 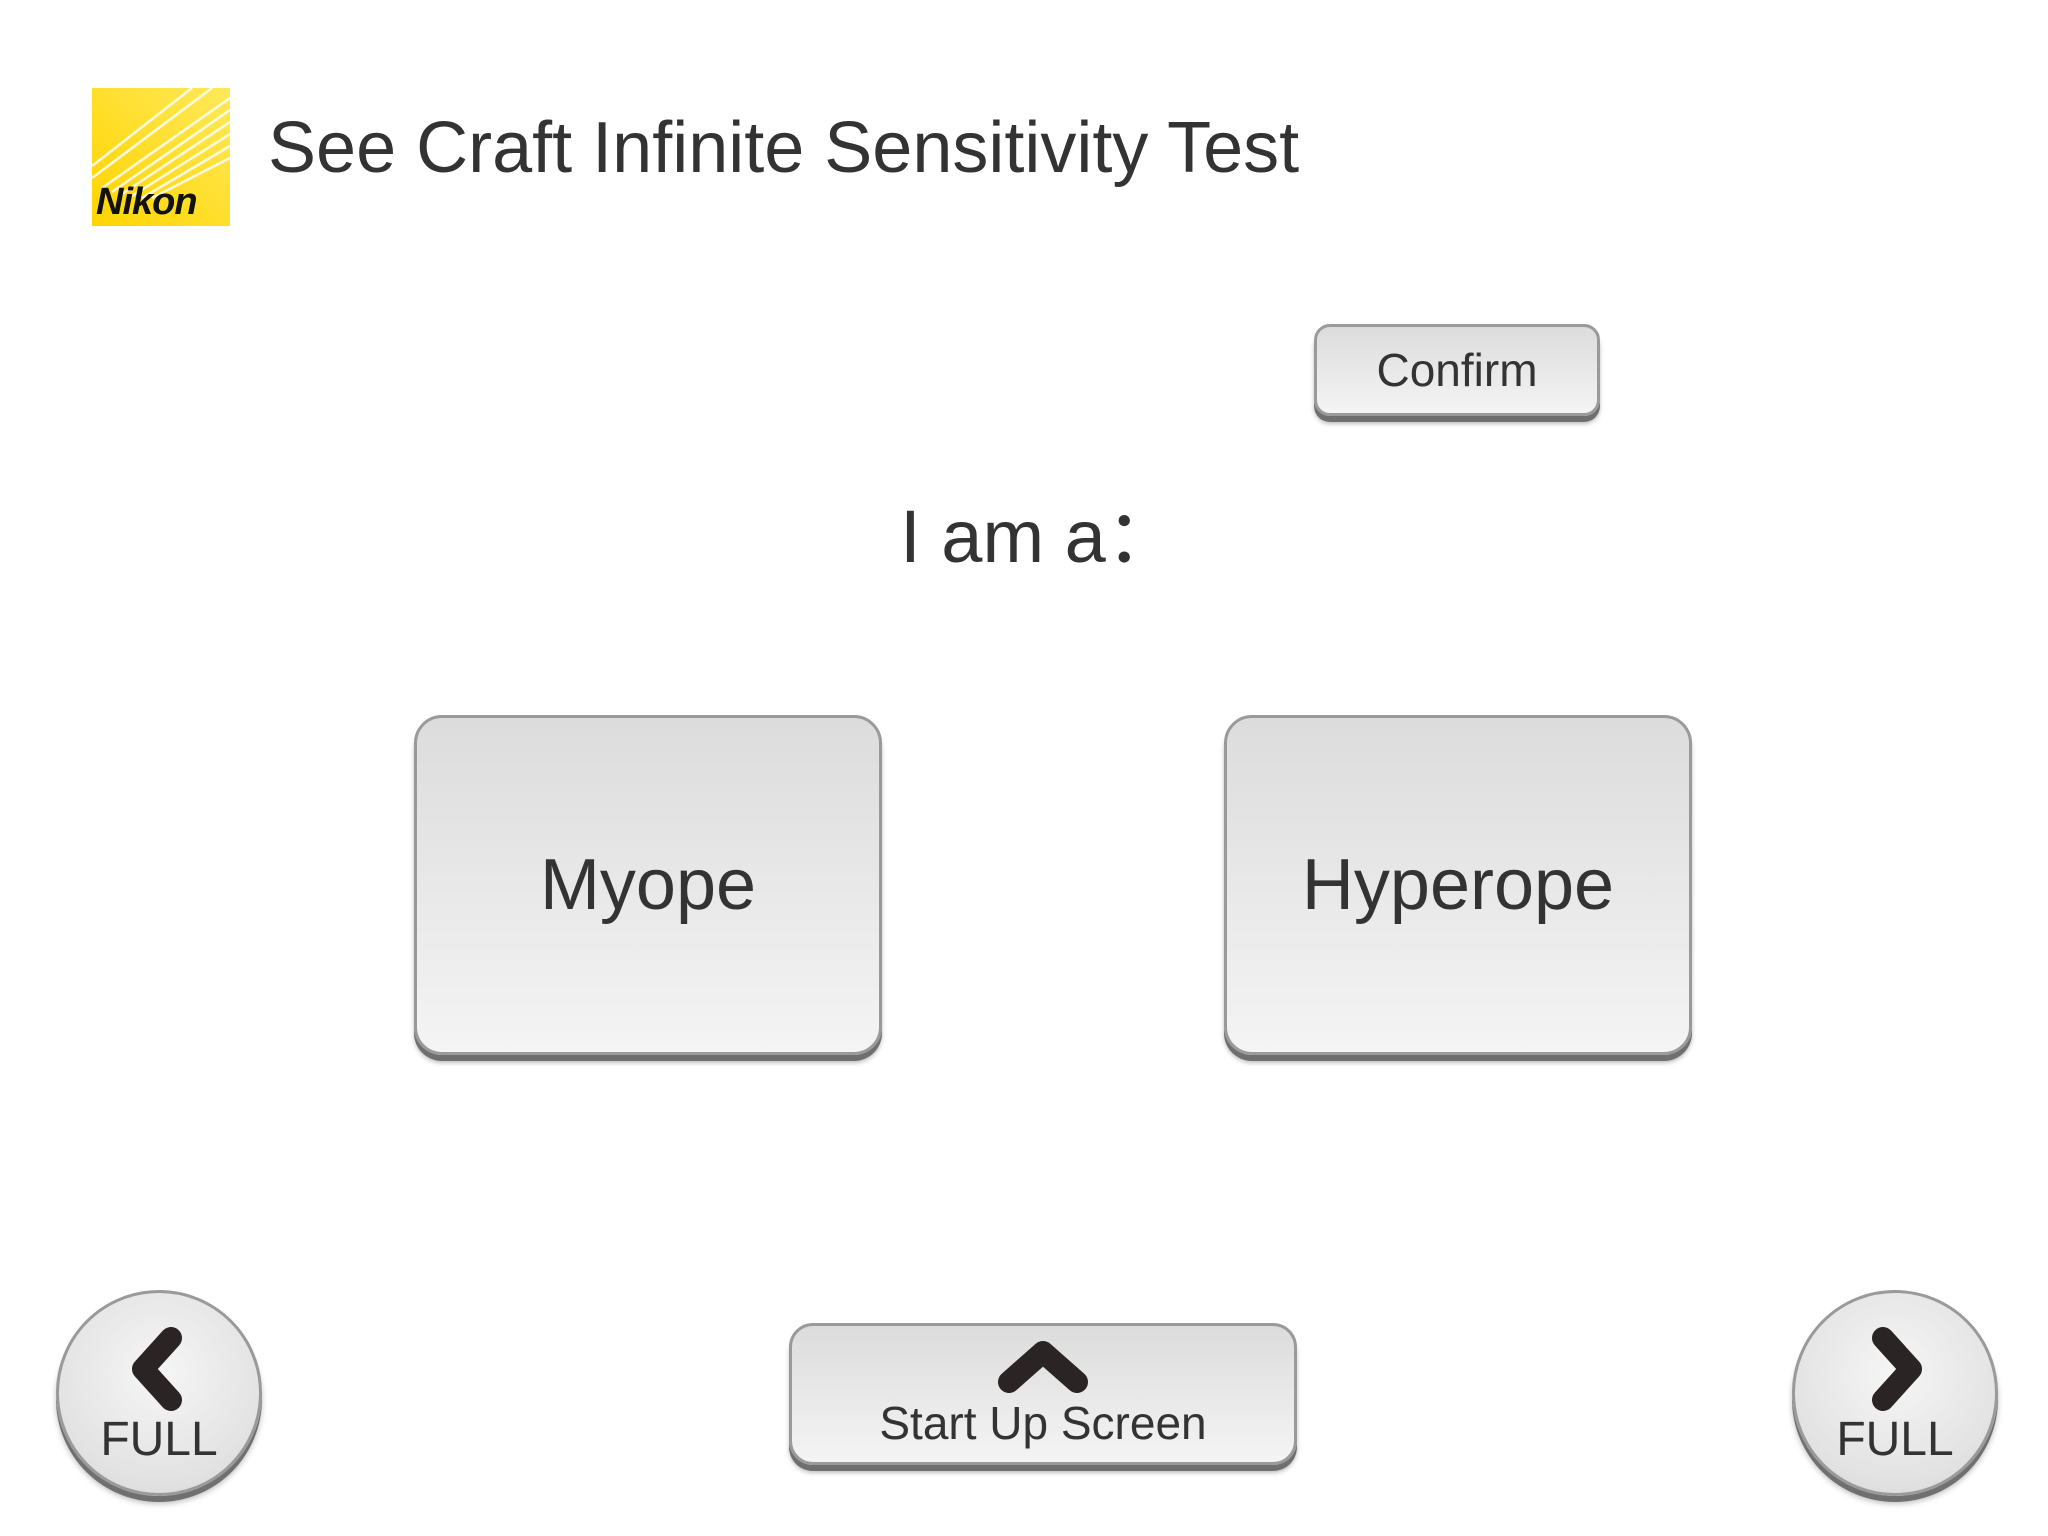 I want to click on next-full-button: FULL, so click(x=1895, y=1393).